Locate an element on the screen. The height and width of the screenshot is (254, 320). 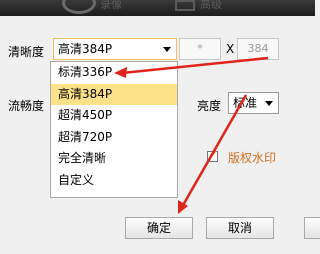
watermark-checkbox: ✓ is located at coordinates (213, 155).